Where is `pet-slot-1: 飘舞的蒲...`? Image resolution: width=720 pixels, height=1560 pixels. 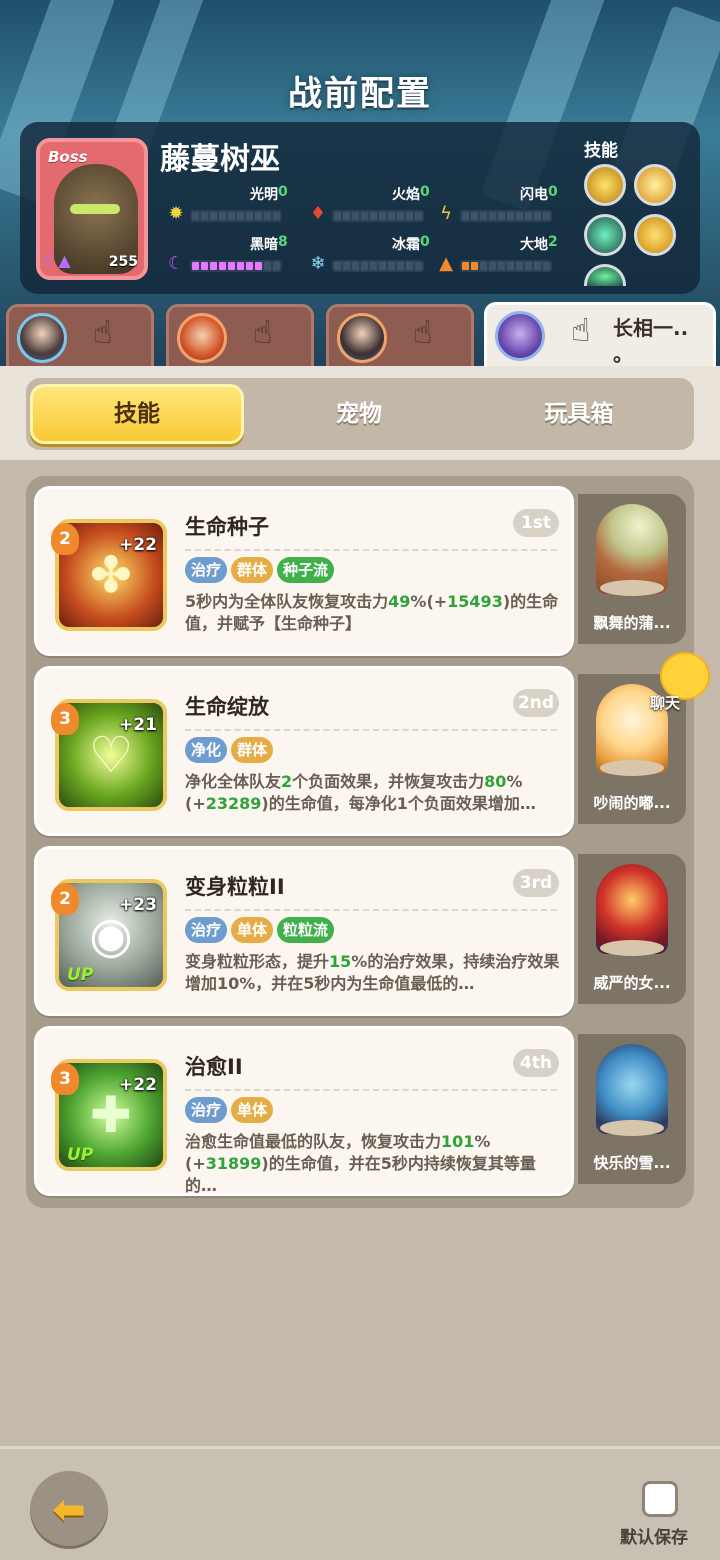
pet-slot-1: 飘舞的蒲... is located at coordinates (632, 569).